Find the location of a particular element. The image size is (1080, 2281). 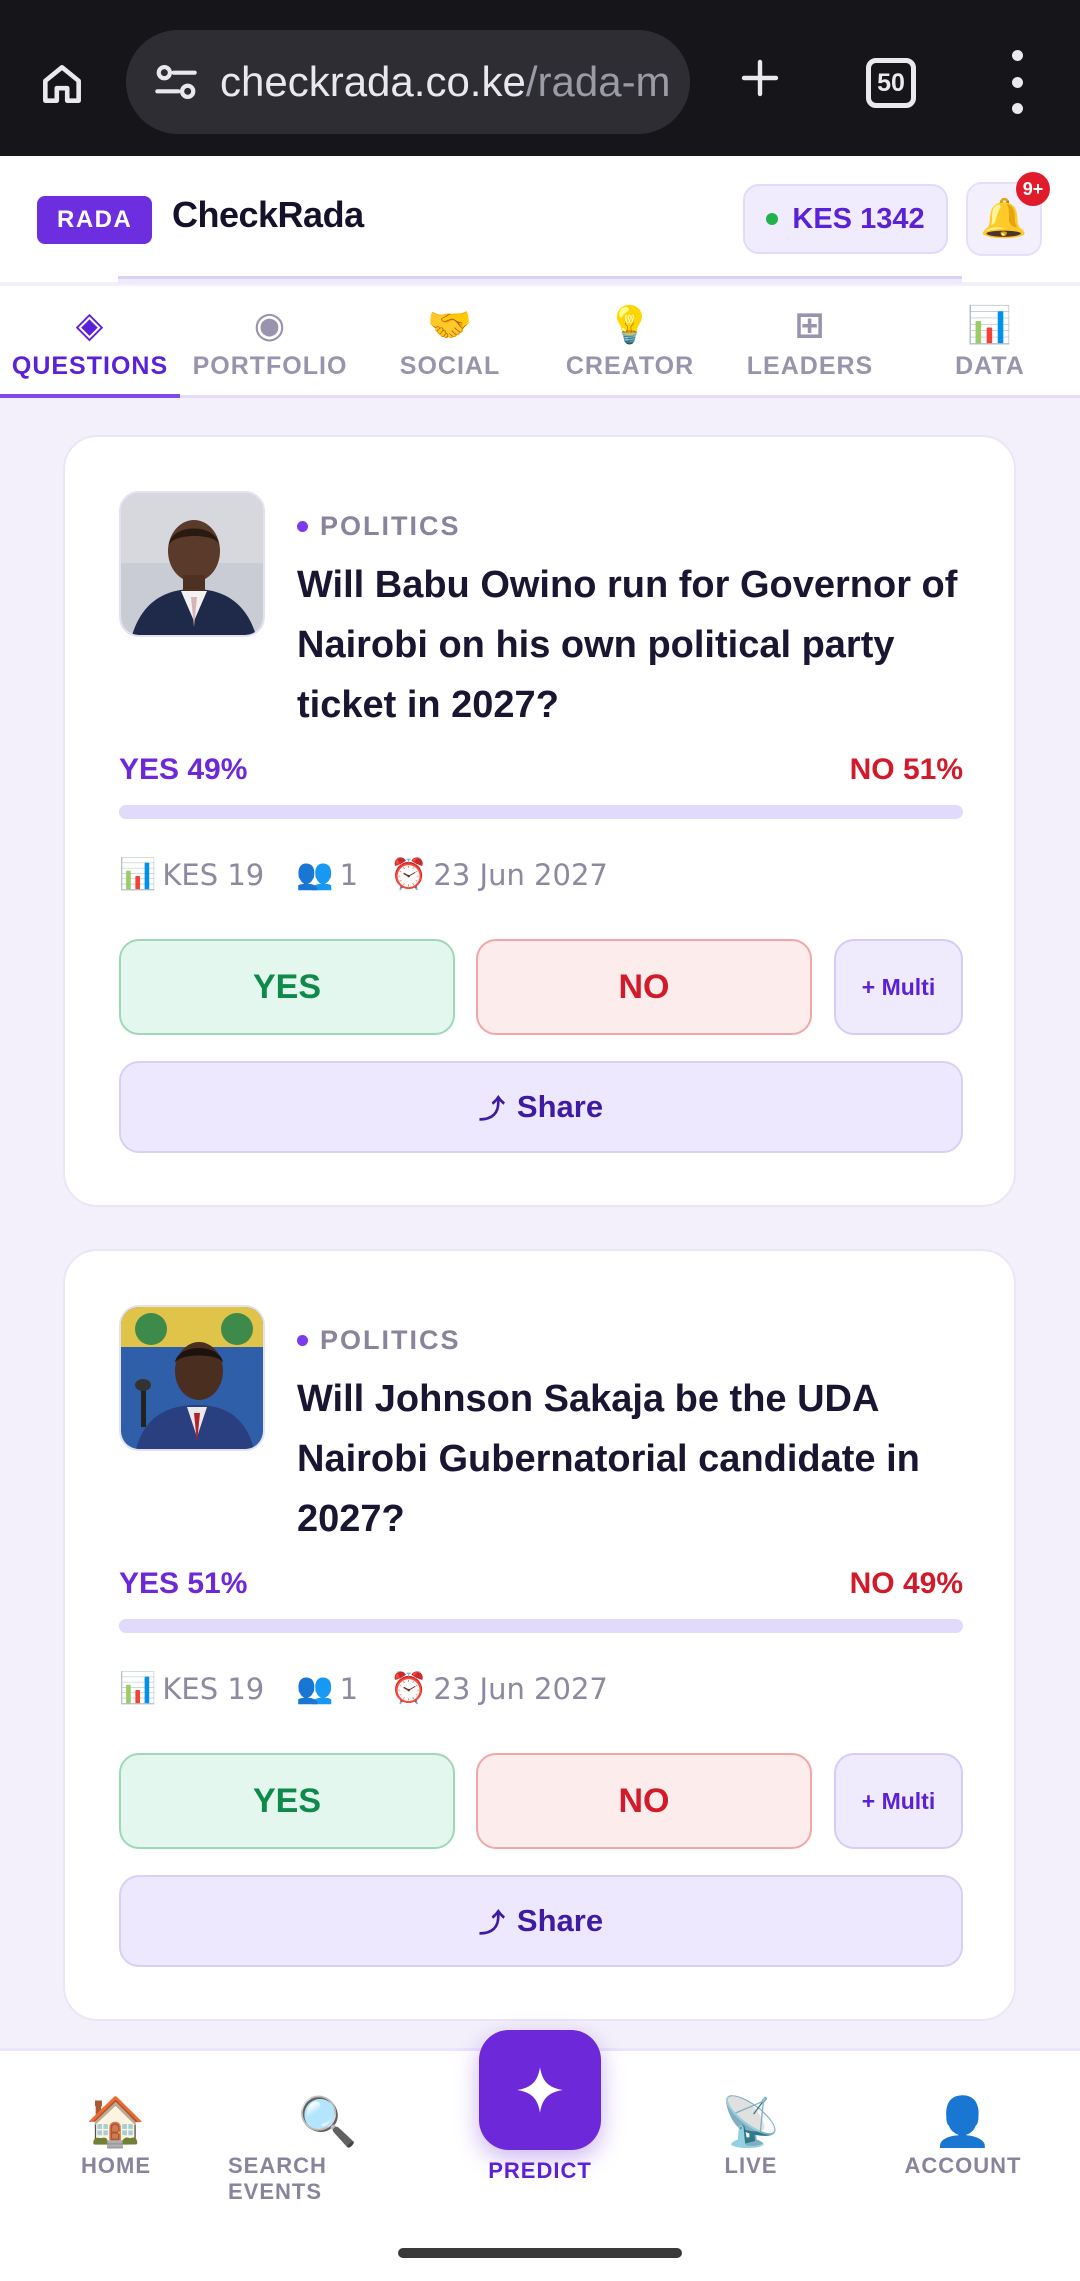

nav-home: 🏠 HOME is located at coordinates (116, 2137).